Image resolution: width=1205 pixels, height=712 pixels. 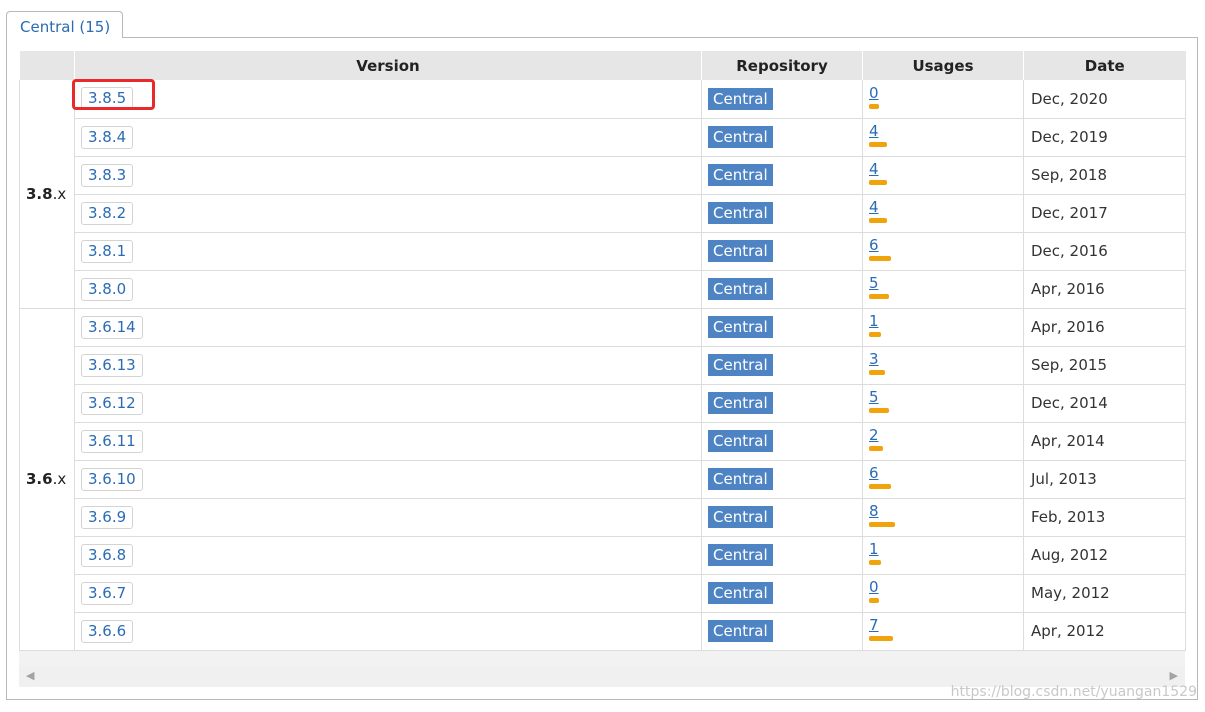 I want to click on version-link: 3.8.1, so click(x=107, y=251).